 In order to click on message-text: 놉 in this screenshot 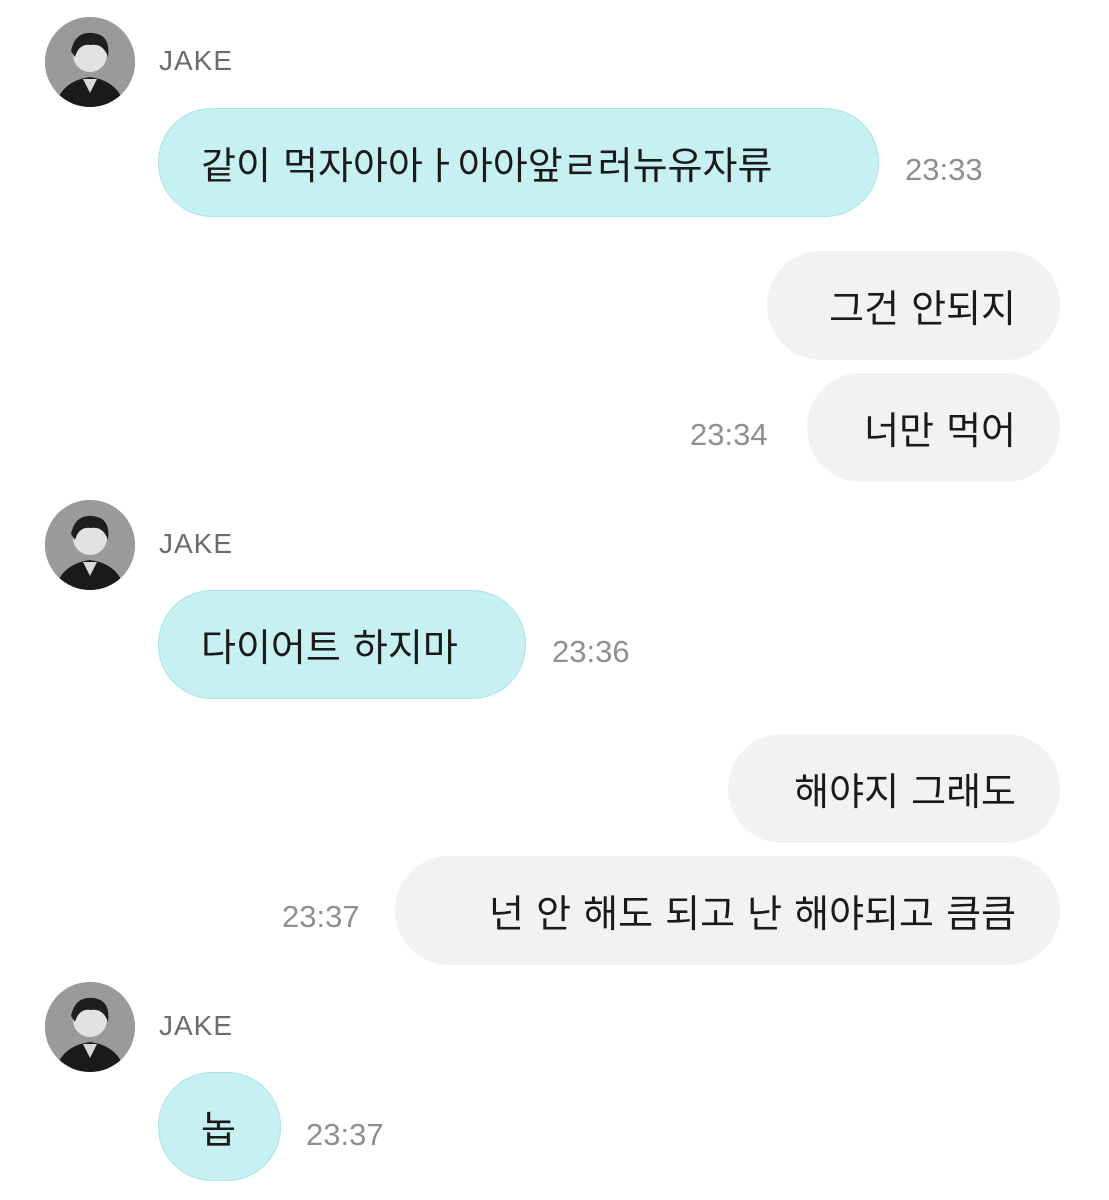, I will do `click(218, 1130)`.